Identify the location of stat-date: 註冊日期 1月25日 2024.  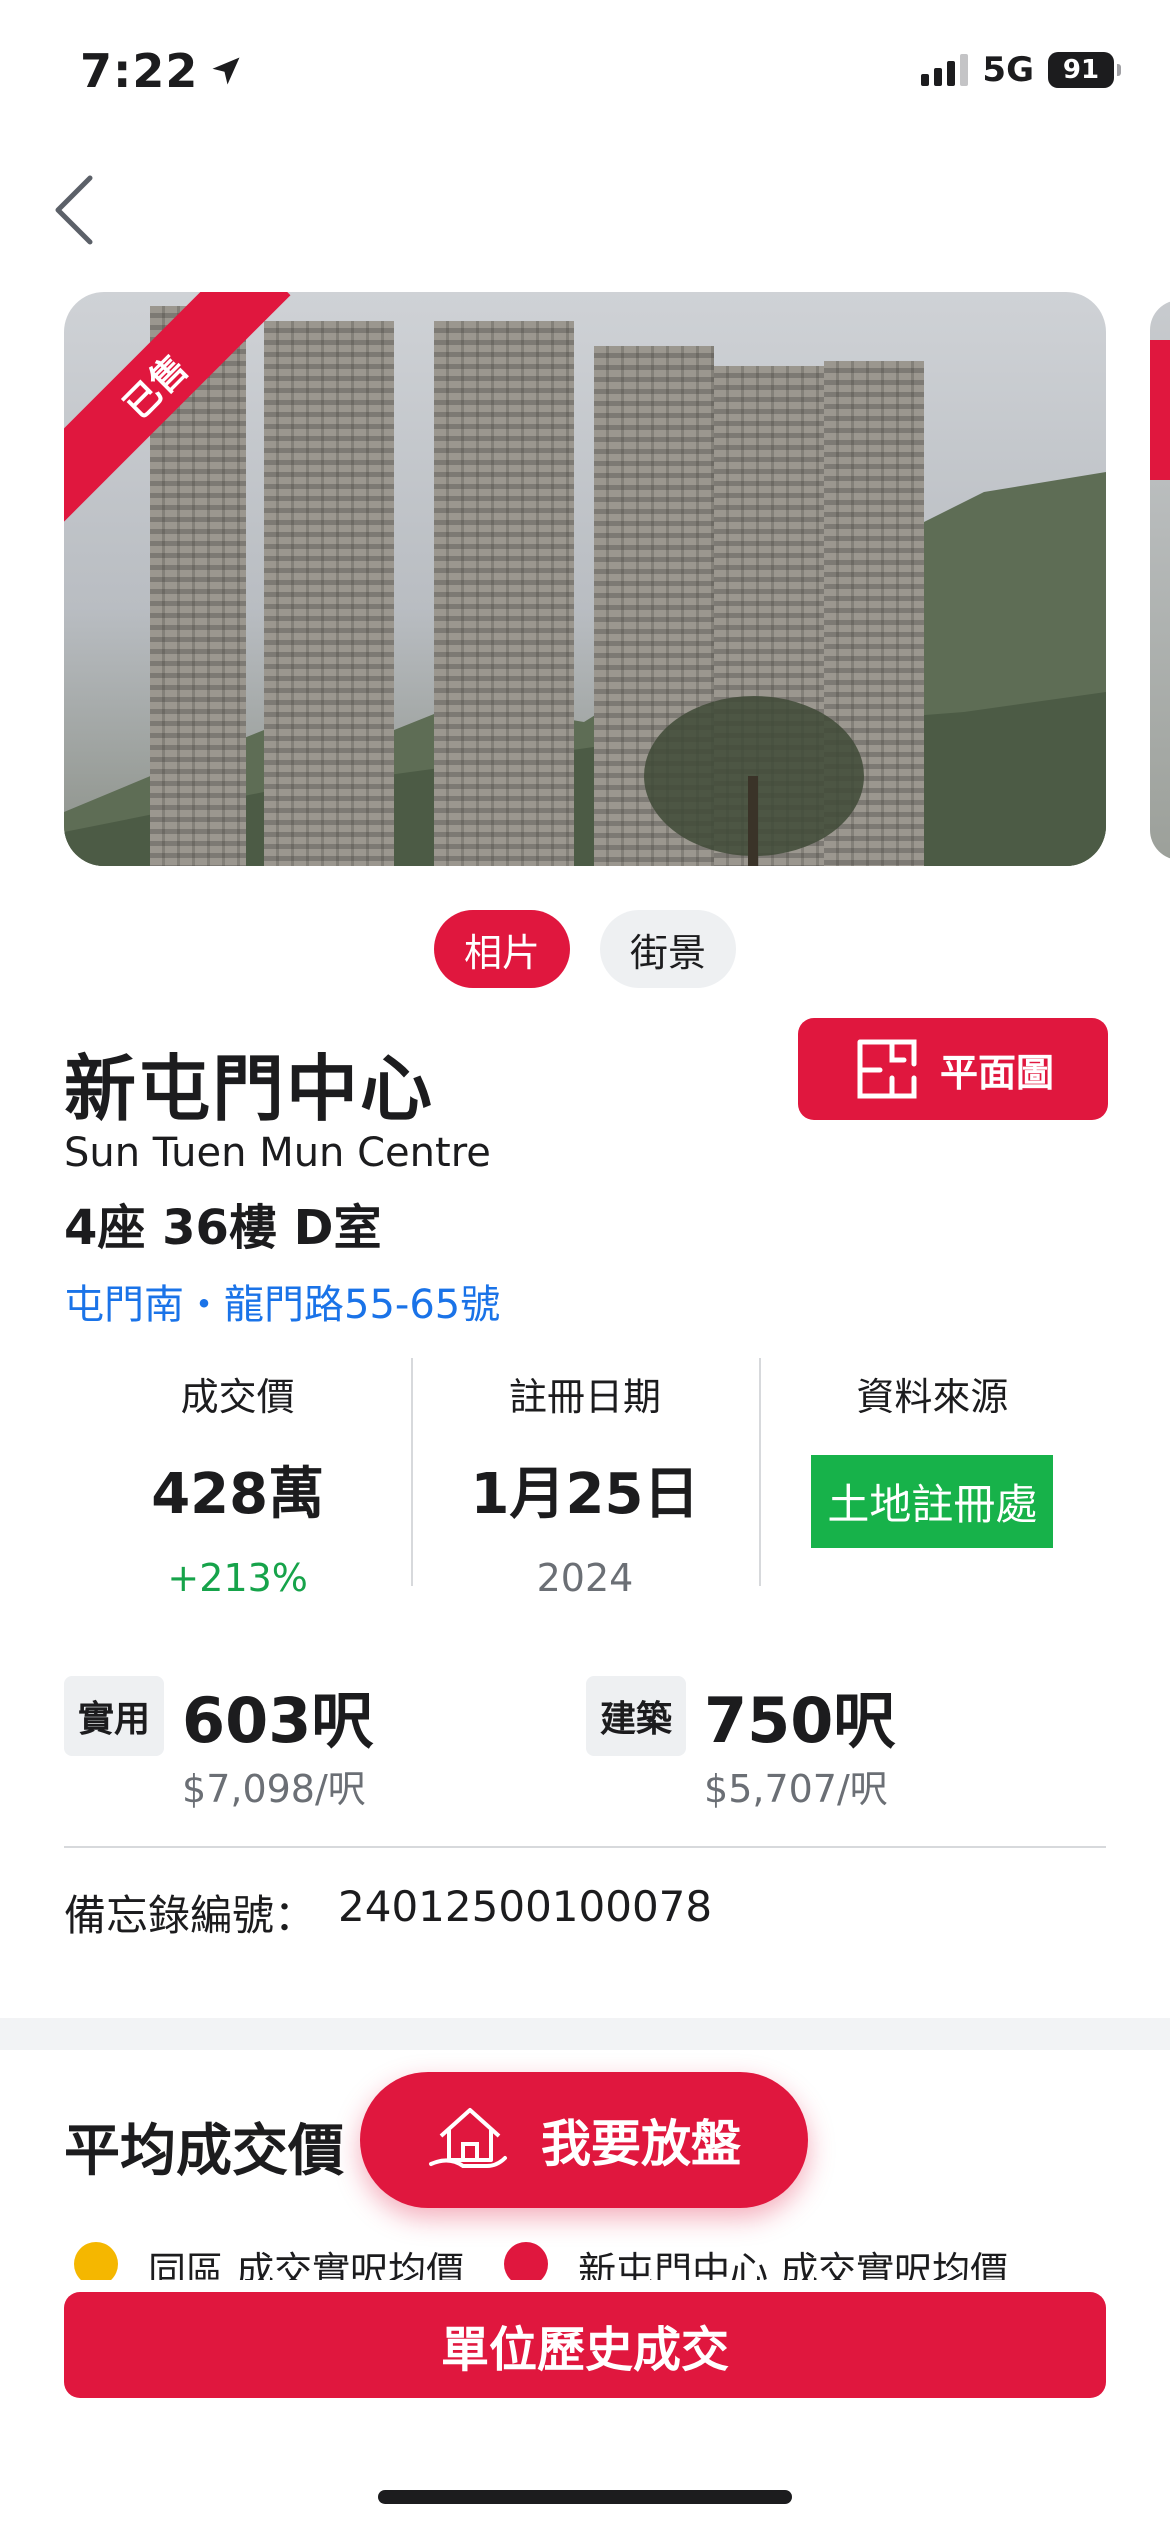
(584, 1479).